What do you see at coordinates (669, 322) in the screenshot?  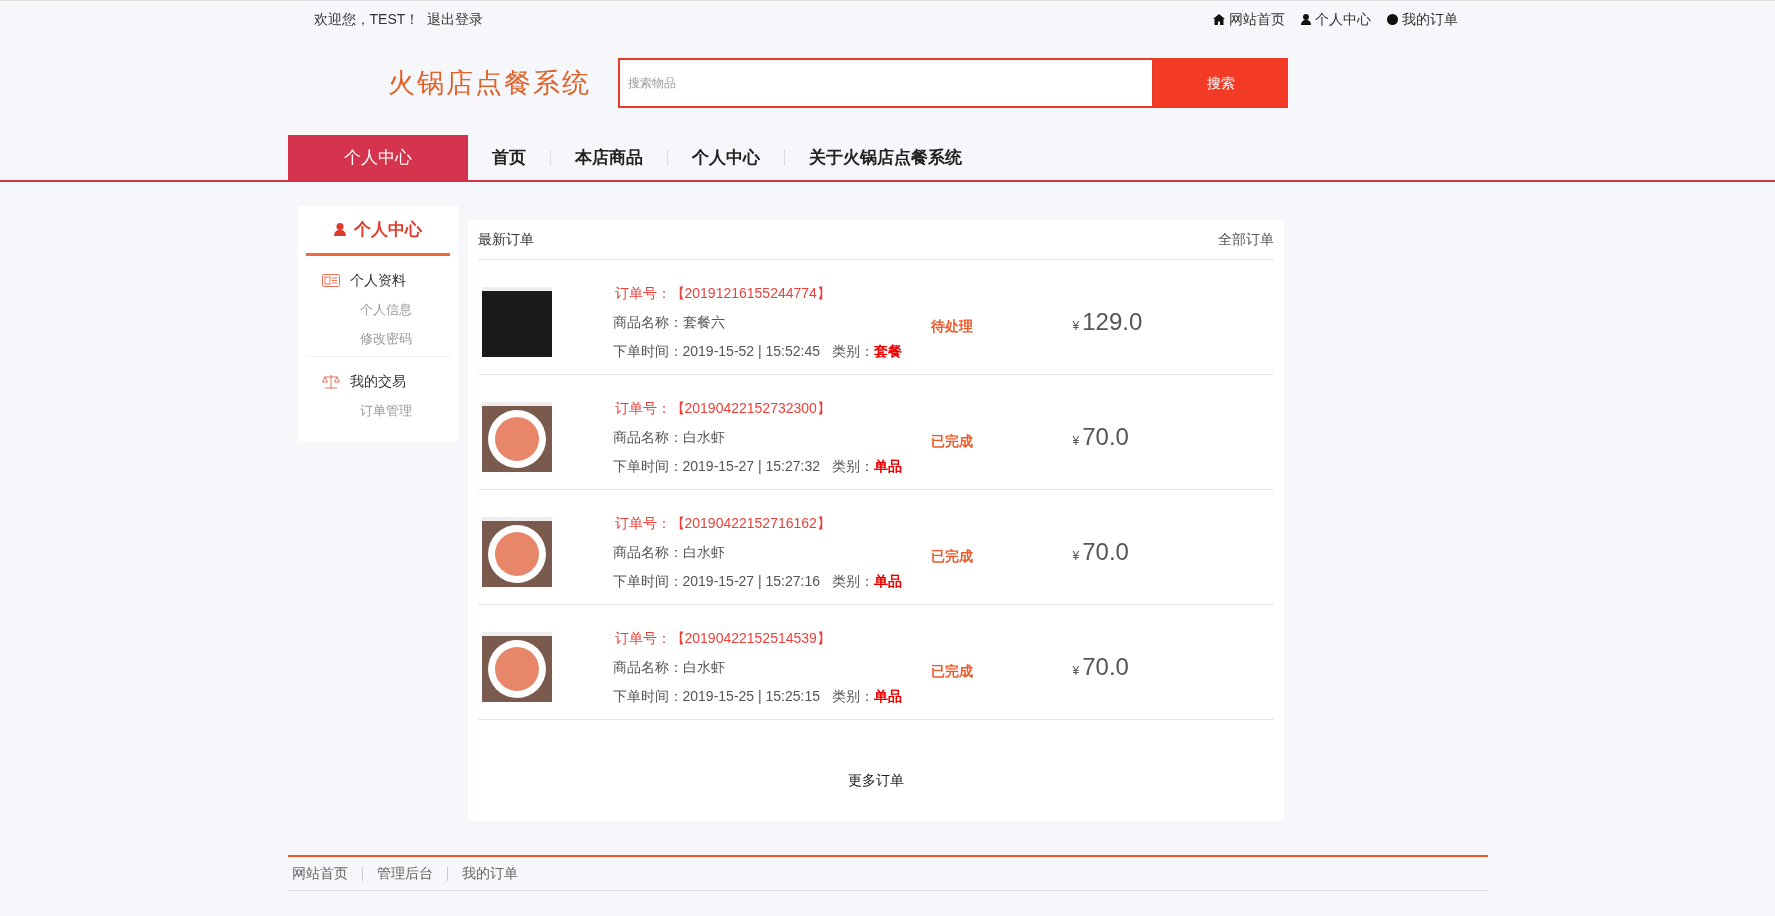 I see `product-name: 商品名称：套餐六` at bounding box center [669, 322].